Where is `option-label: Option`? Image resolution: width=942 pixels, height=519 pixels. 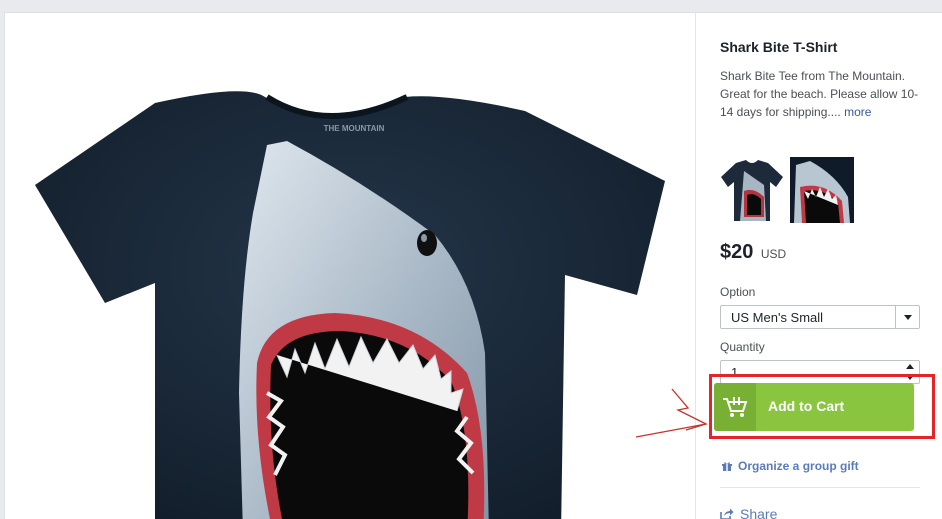 option-label: Option is located at coordinates (738, 292).